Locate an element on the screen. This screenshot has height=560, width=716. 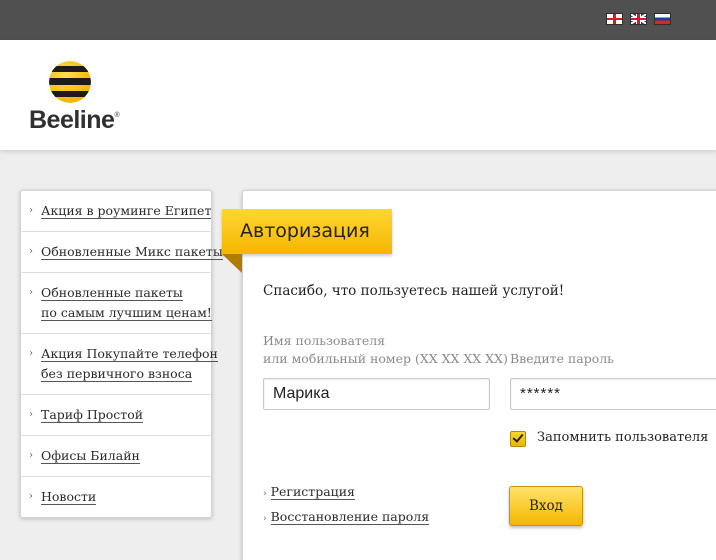
georgian-flag-icon is located at coordinates (614, 19).